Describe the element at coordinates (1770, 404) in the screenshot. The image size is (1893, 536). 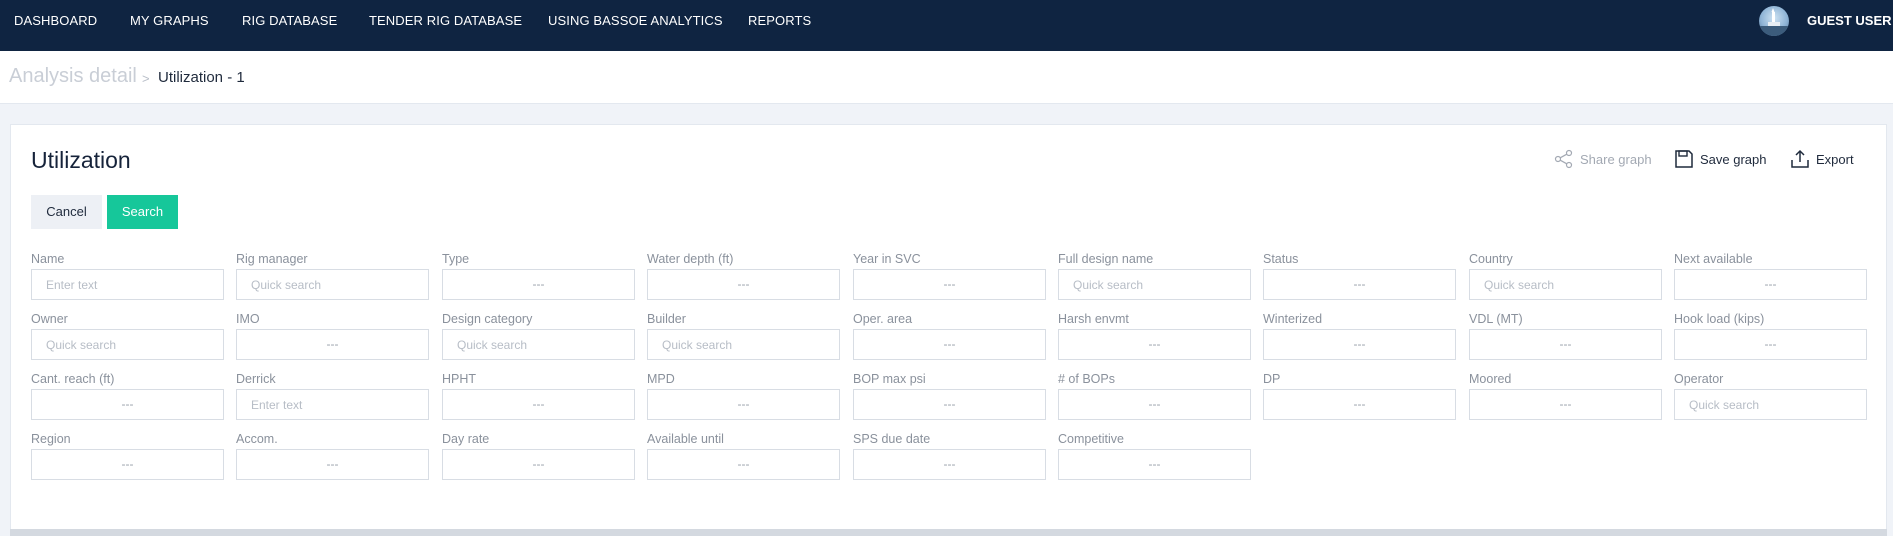
I see `operator-search-input` at that location.